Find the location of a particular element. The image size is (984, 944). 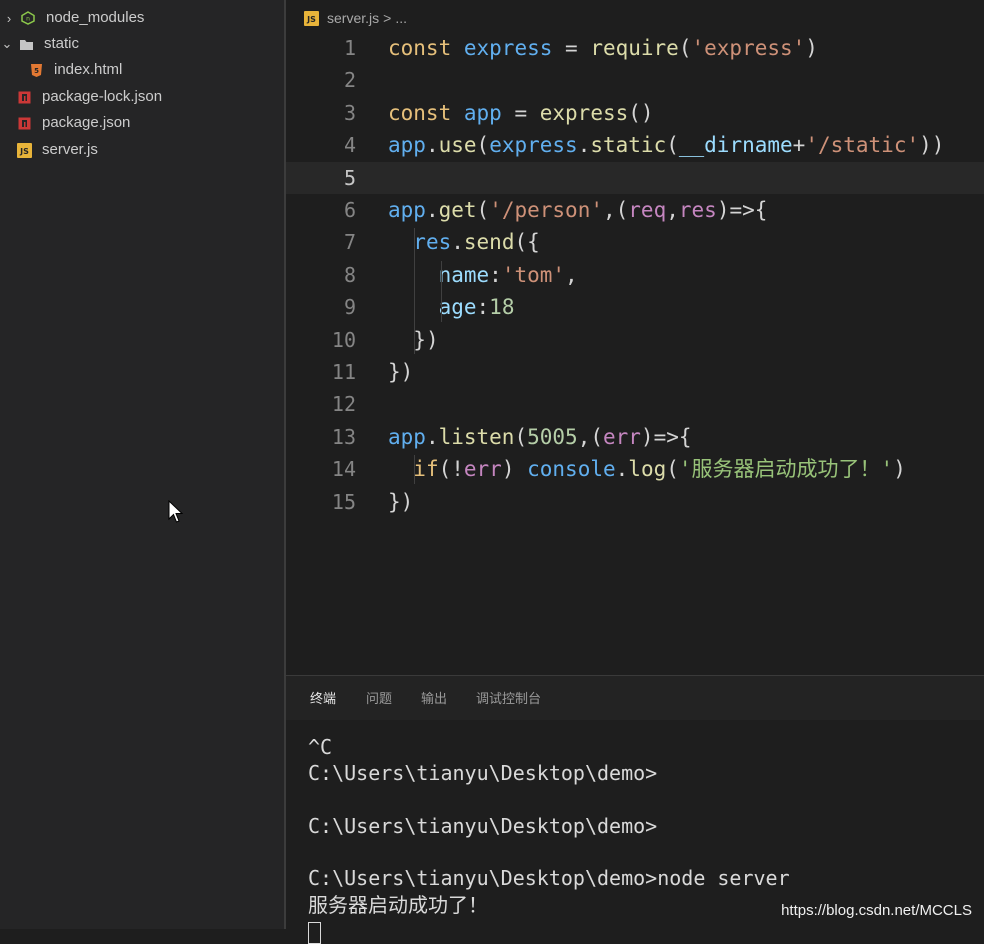

html5-icon: 5 is located at coordinates (36, 70).